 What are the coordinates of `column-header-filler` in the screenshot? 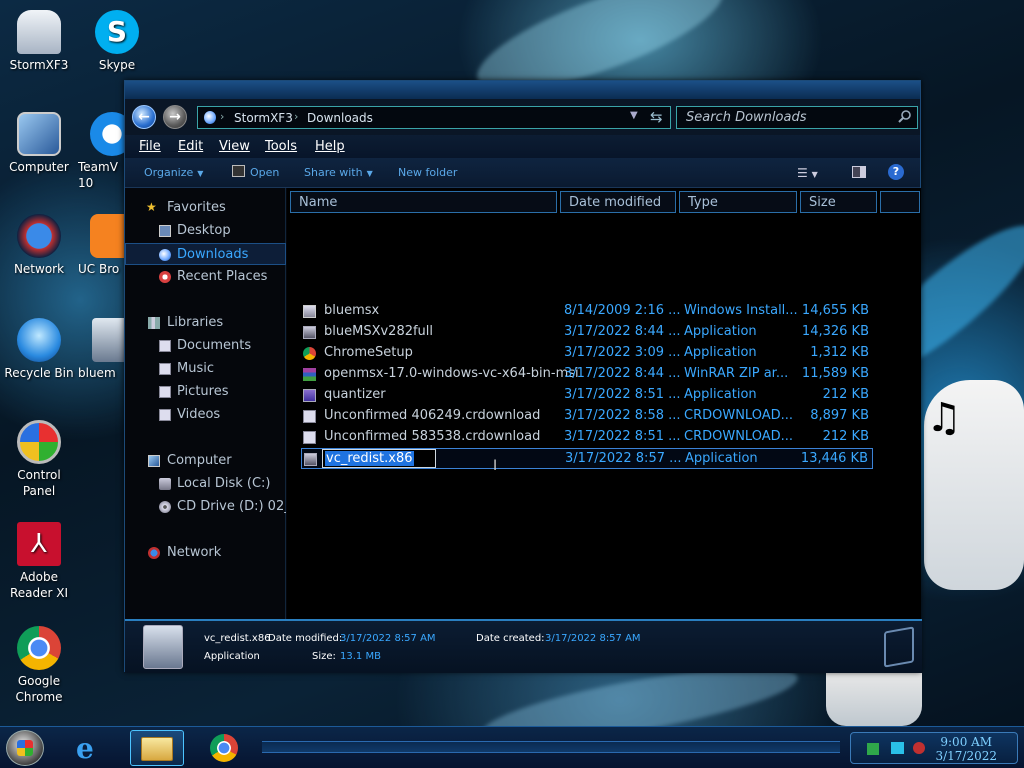 It's located at (900, 202).